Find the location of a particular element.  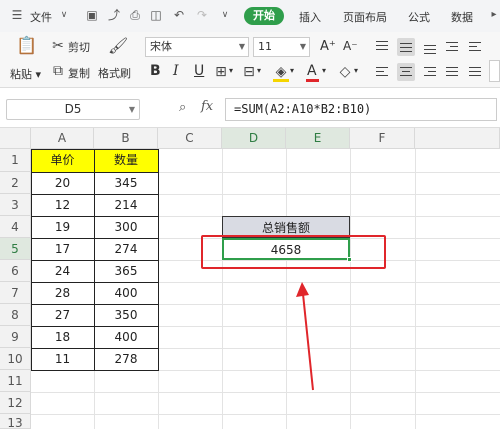

zoom-search-icon: ⌕ is located at coordinates (182, 107).